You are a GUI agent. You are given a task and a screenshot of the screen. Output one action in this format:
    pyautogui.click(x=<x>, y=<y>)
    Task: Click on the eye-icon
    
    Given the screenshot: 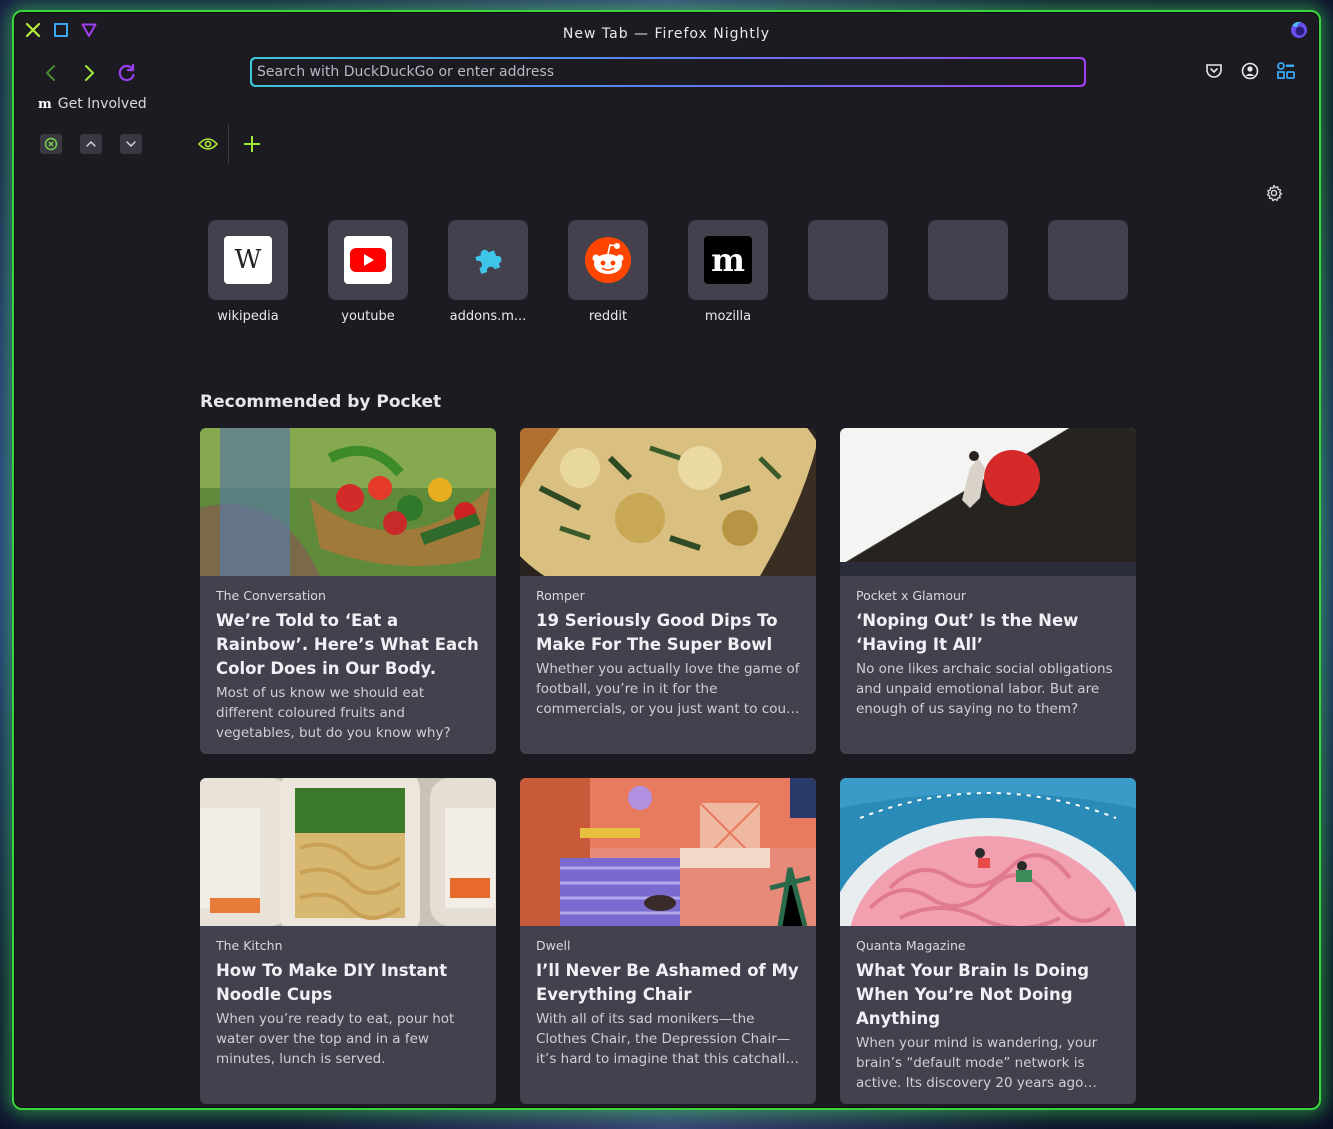 What is the action you would take?
    pyautogui.click(x=208, y=144)
    